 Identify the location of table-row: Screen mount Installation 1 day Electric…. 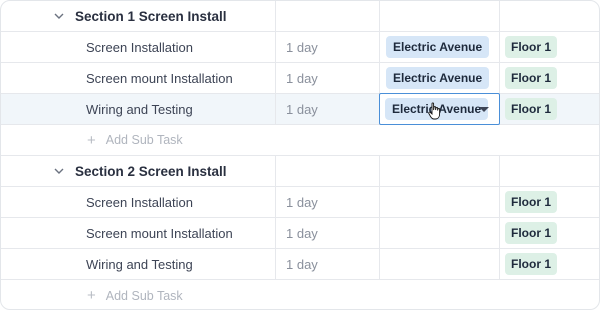
(300, 78).